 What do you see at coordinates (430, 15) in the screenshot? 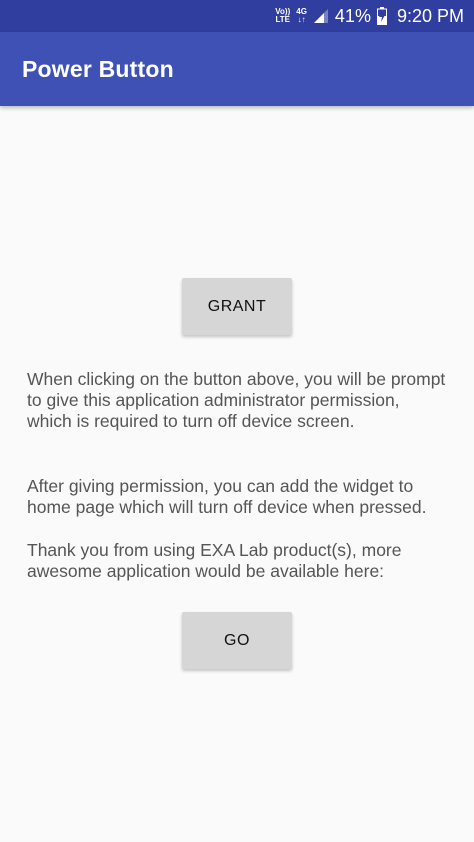
I see `status-time: 9:20 PM` at bounding box center [430, 15].